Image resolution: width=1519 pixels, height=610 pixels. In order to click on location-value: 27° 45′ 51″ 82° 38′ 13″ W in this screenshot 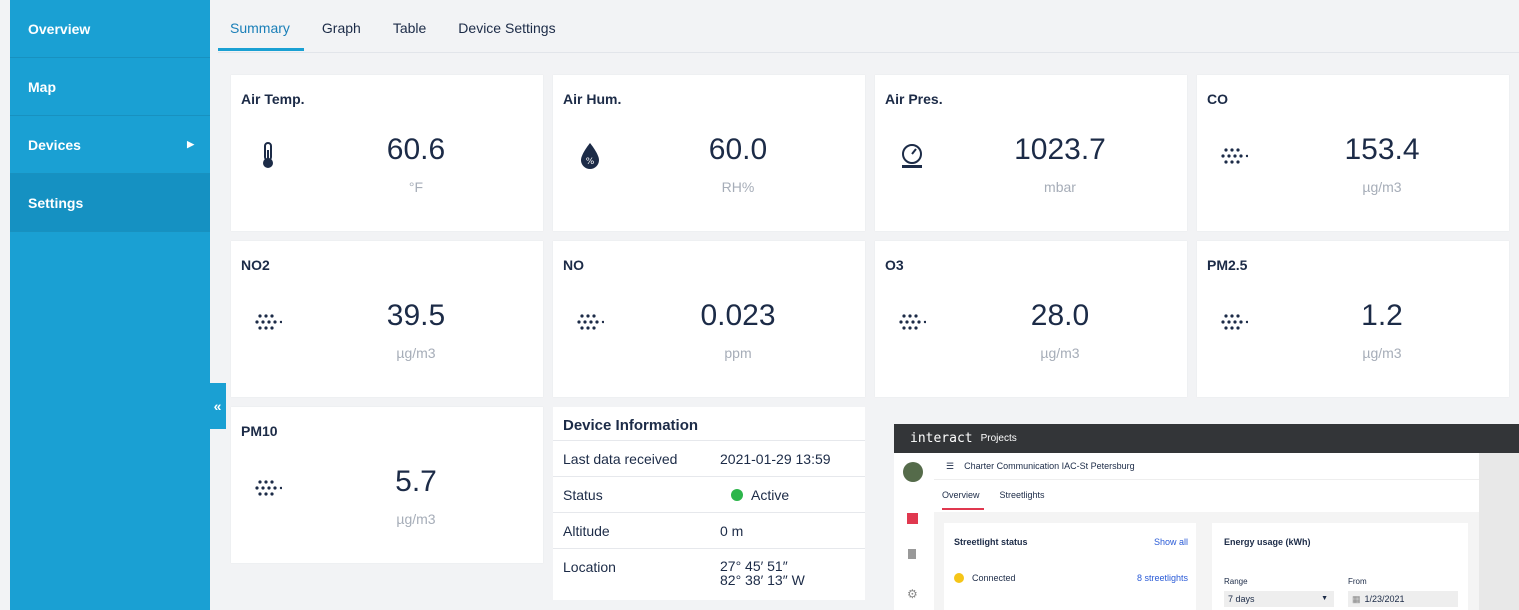, I will do `click(792, 573)`.